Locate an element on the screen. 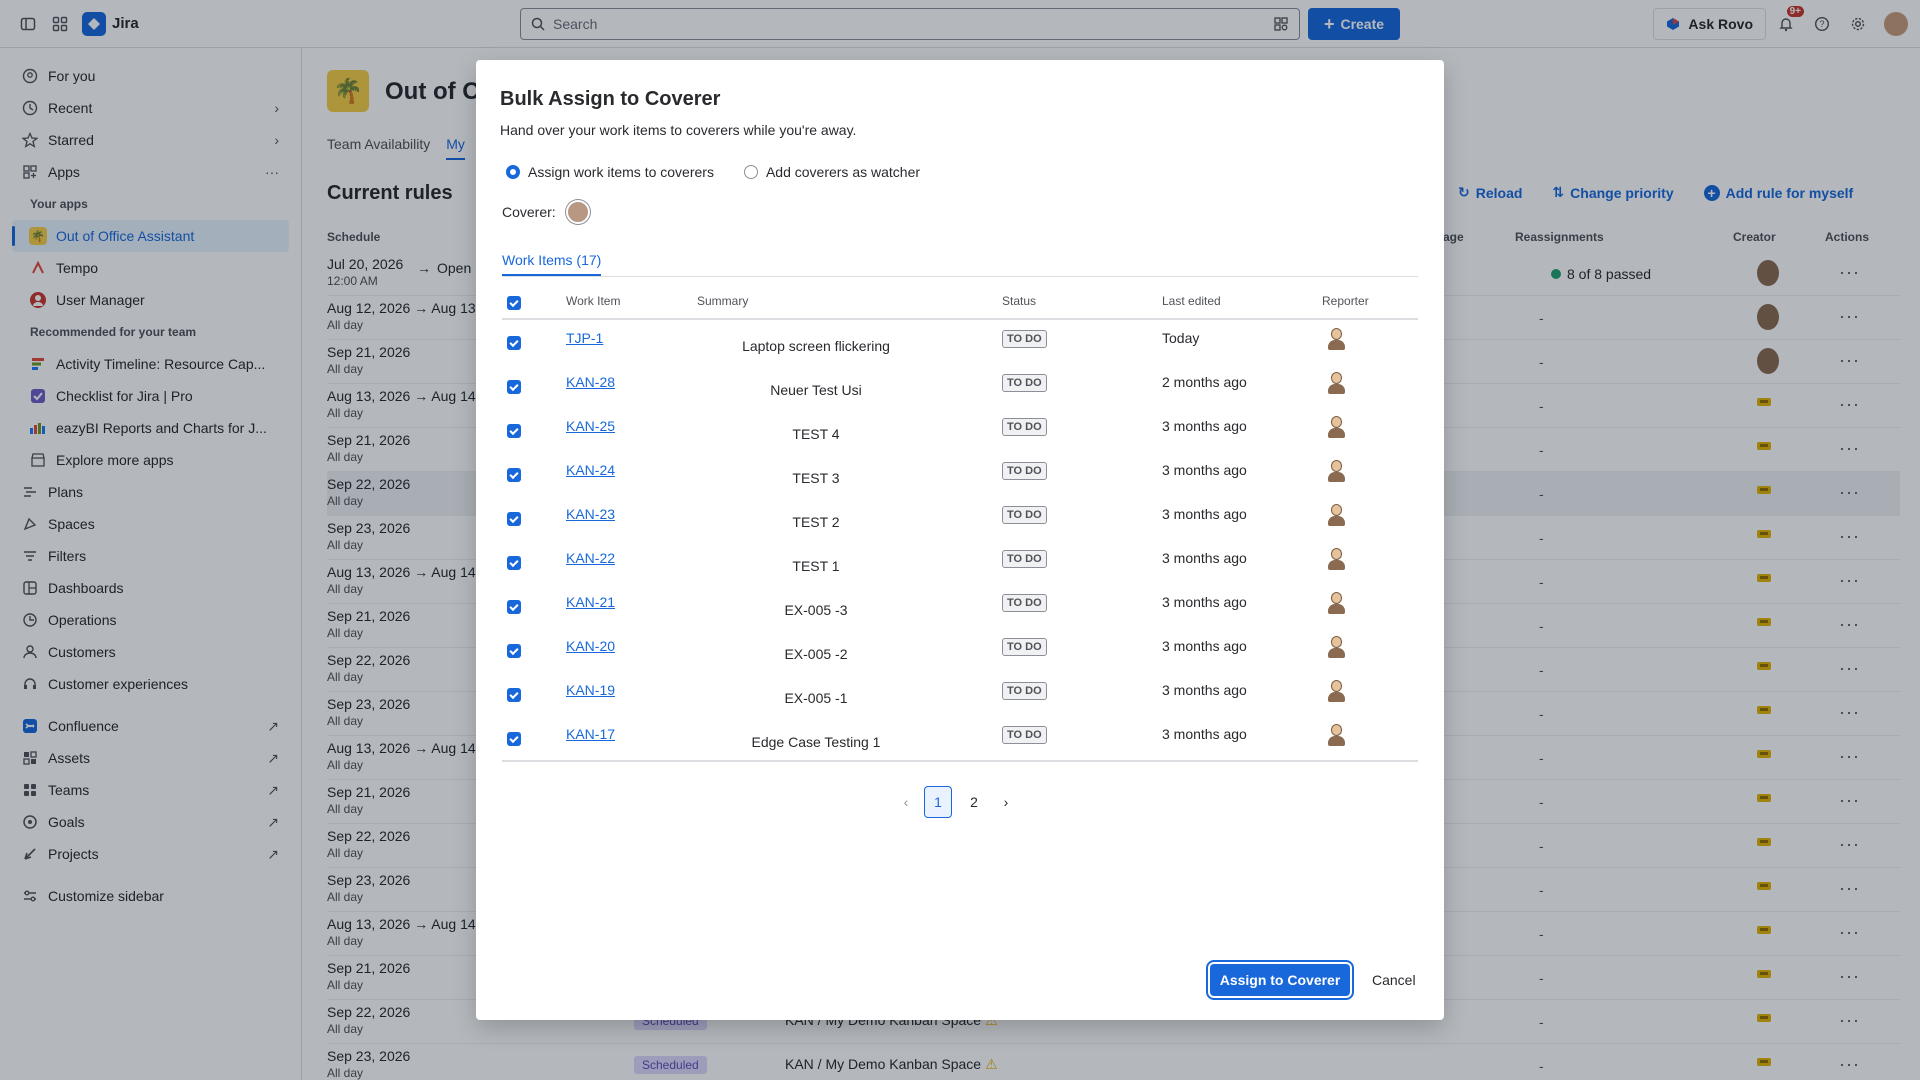 This screenshot has width=1920, height=1080. column-header-last-edited: Last edited is located at coordinates (1191, 301).